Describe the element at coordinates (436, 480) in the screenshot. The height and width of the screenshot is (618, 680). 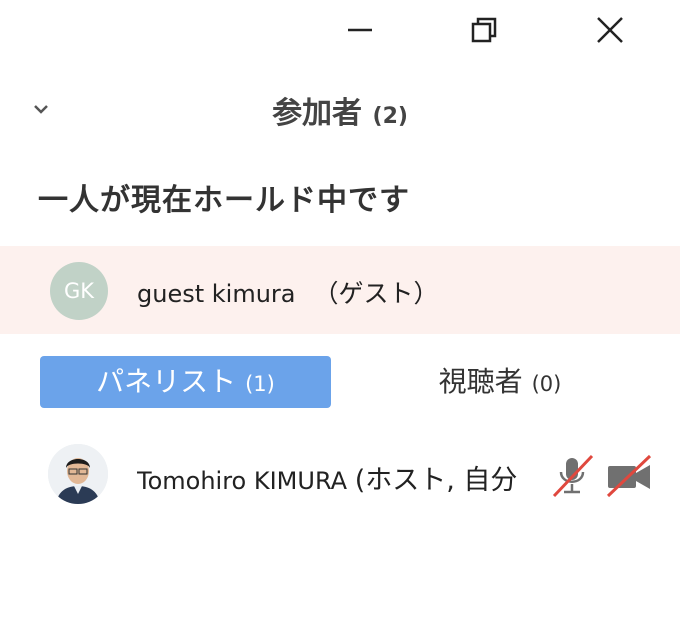
I see `participant-role: (ホスト, 自分` at that location.